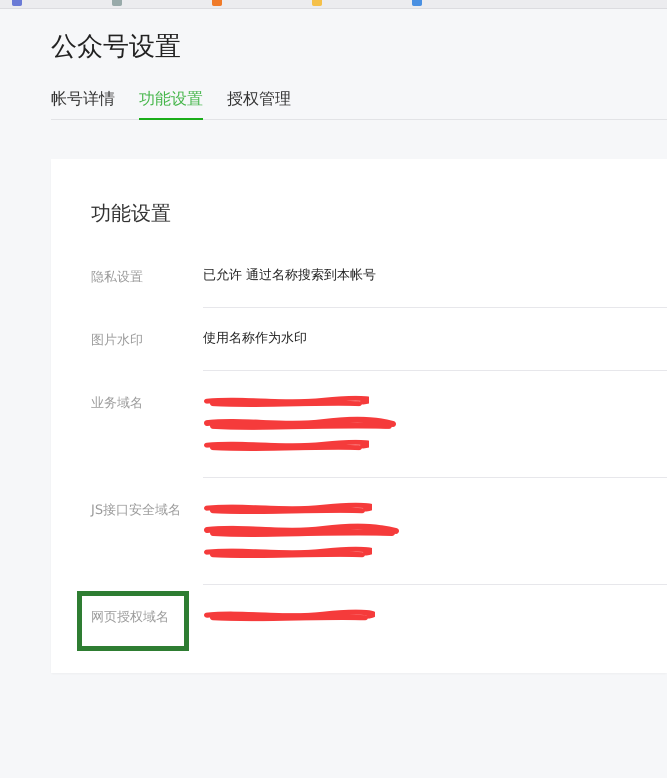  I want to click on setting-value: 使用名称作为水印, so click(255, 339).